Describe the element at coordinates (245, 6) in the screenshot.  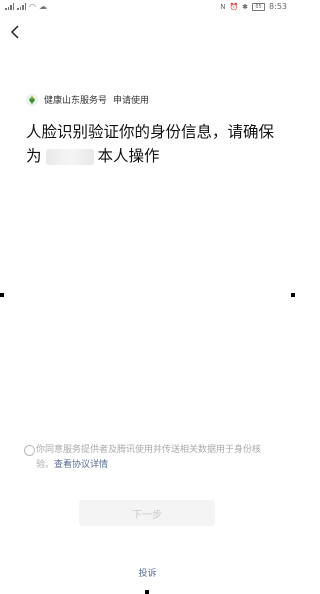
I see `bluetooth-icon: ✱` at that location.